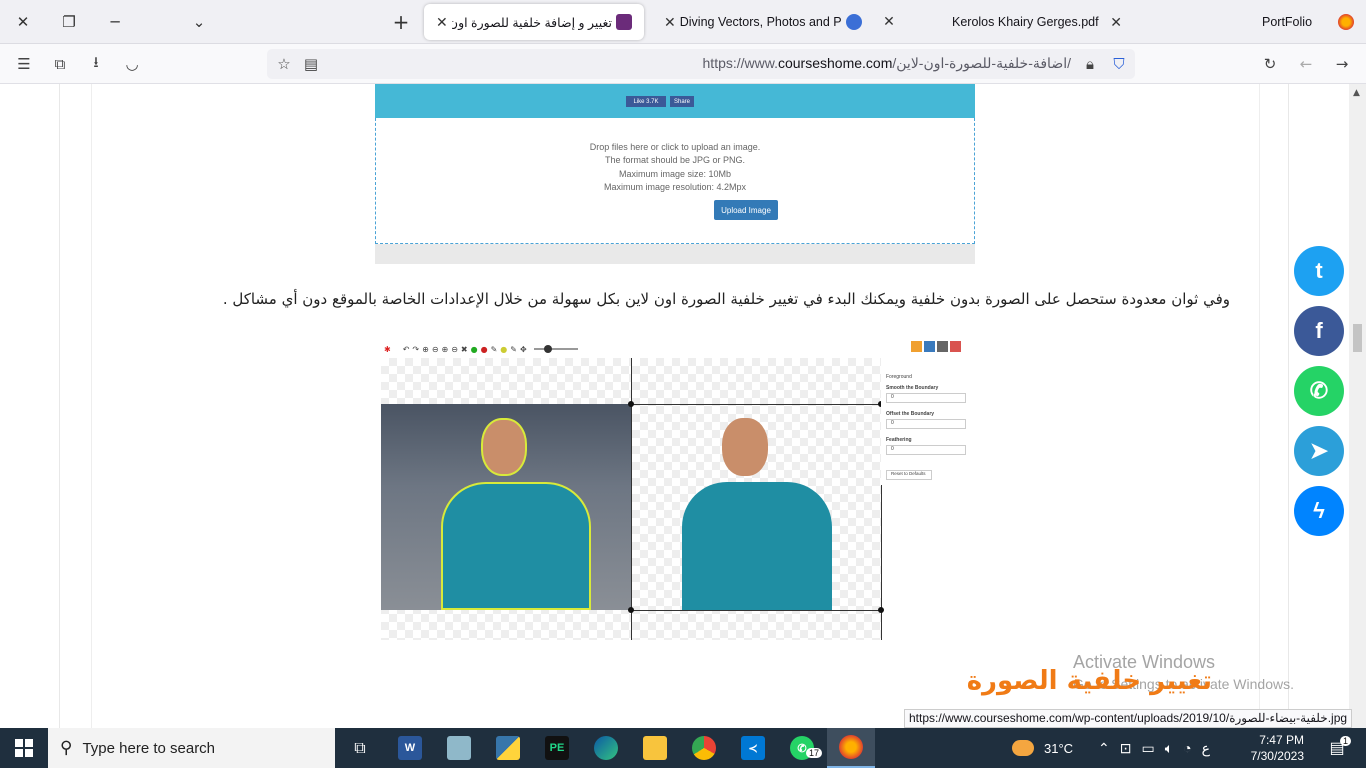  Describe the element at coordinates (1319, 511) in the screenshot. I see `messenger-share-icon: ϟ` at that location.